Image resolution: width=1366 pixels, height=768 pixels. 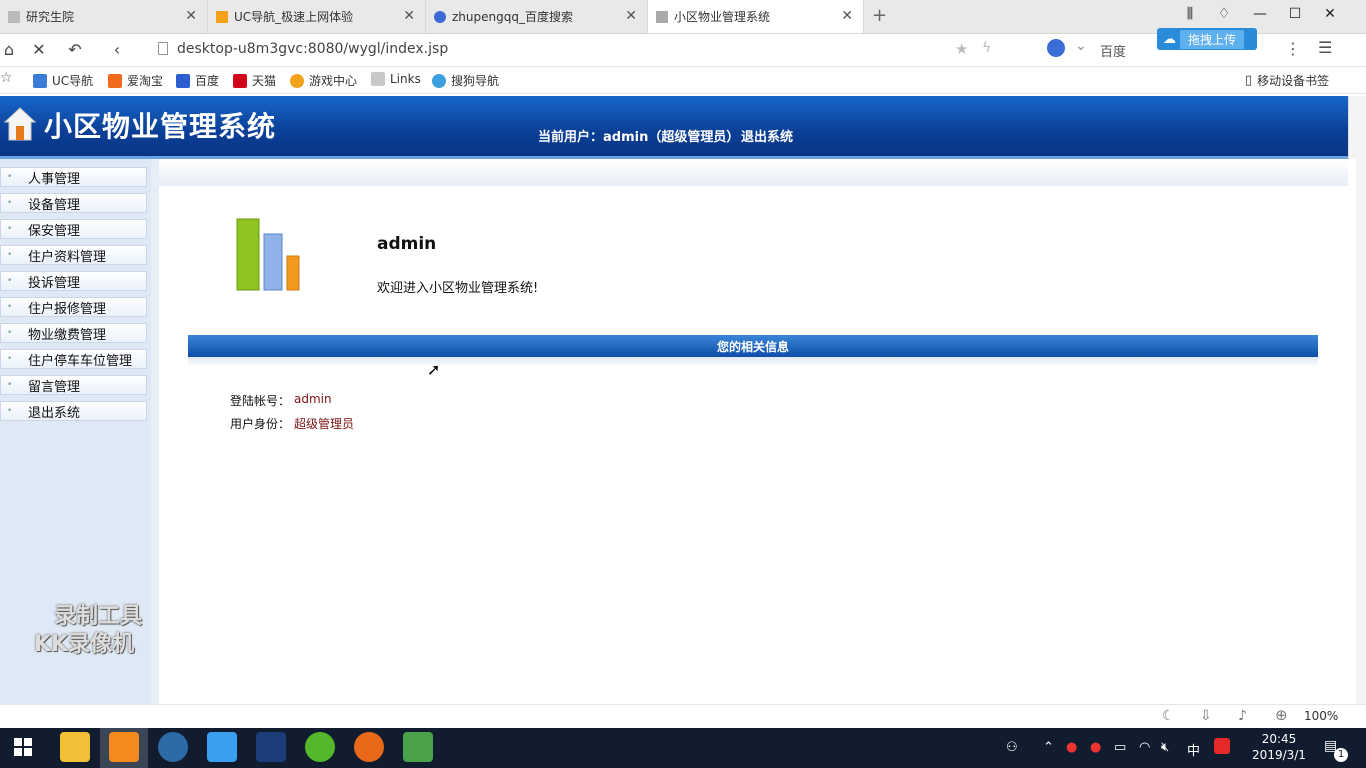 What do you see at coordinates (1279, 747) in the screenshot?
I see `taskbar-clock: 20:45 2019/3/1` at bounding box center [1279, 747].